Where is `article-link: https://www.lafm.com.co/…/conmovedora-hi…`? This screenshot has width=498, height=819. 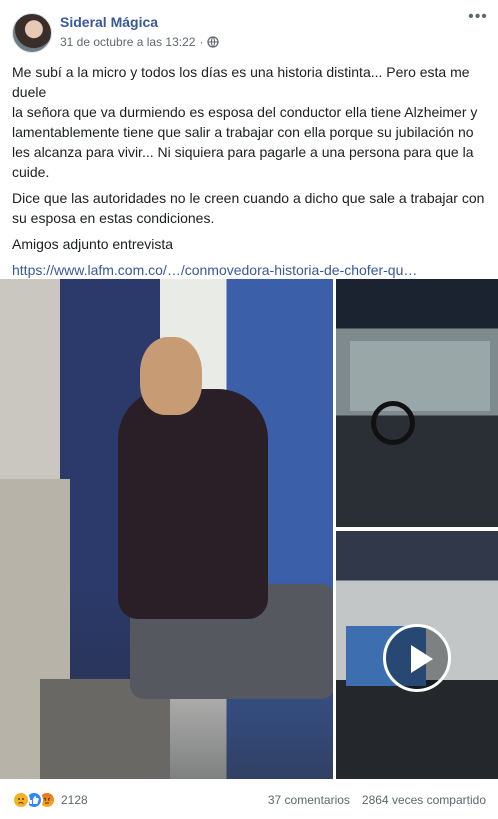 article-link: https://www.lafm.com.co/…/conmovedora-hi… is located at coordinates (214, 270).